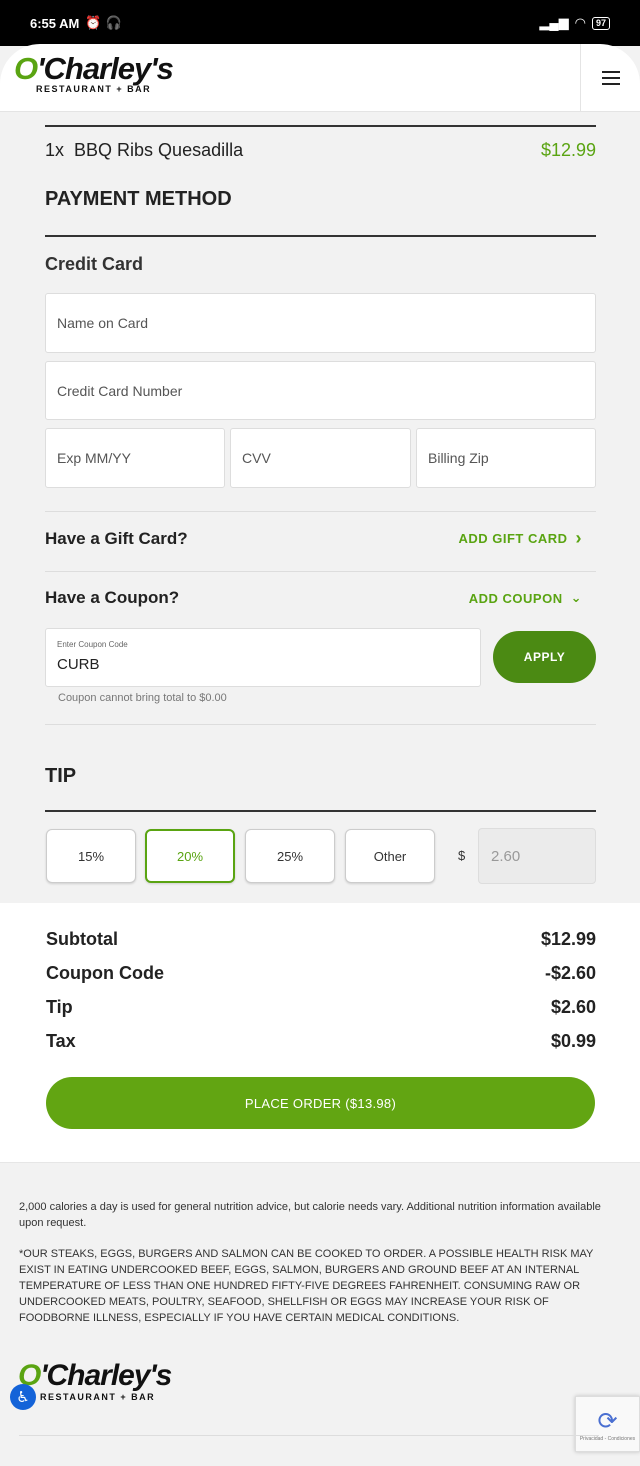 The height and width of the screenshot is (1466, 640). I want to click on coupon-code-label: Enter Coupon Code, so click(92, 644).